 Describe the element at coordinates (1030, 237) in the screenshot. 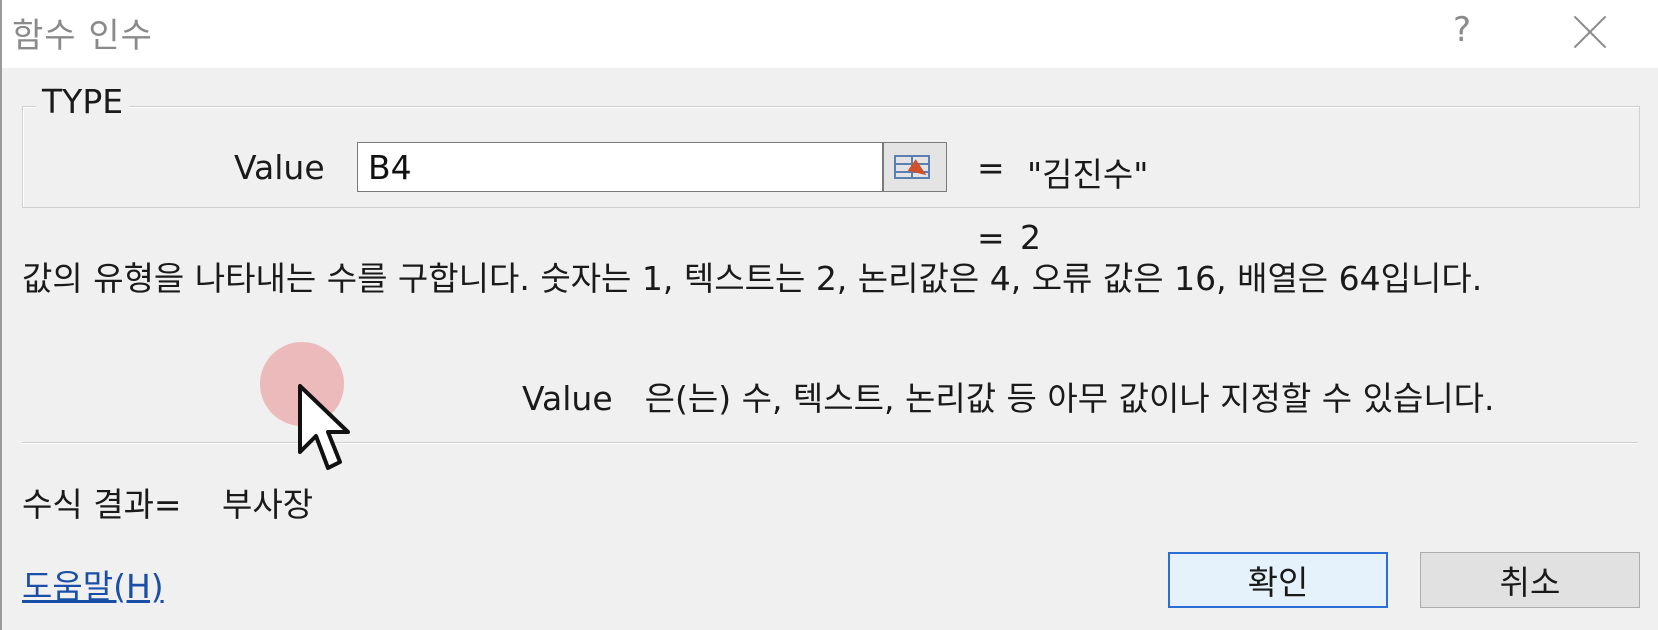

I see `function-result-value: 2` at that location.